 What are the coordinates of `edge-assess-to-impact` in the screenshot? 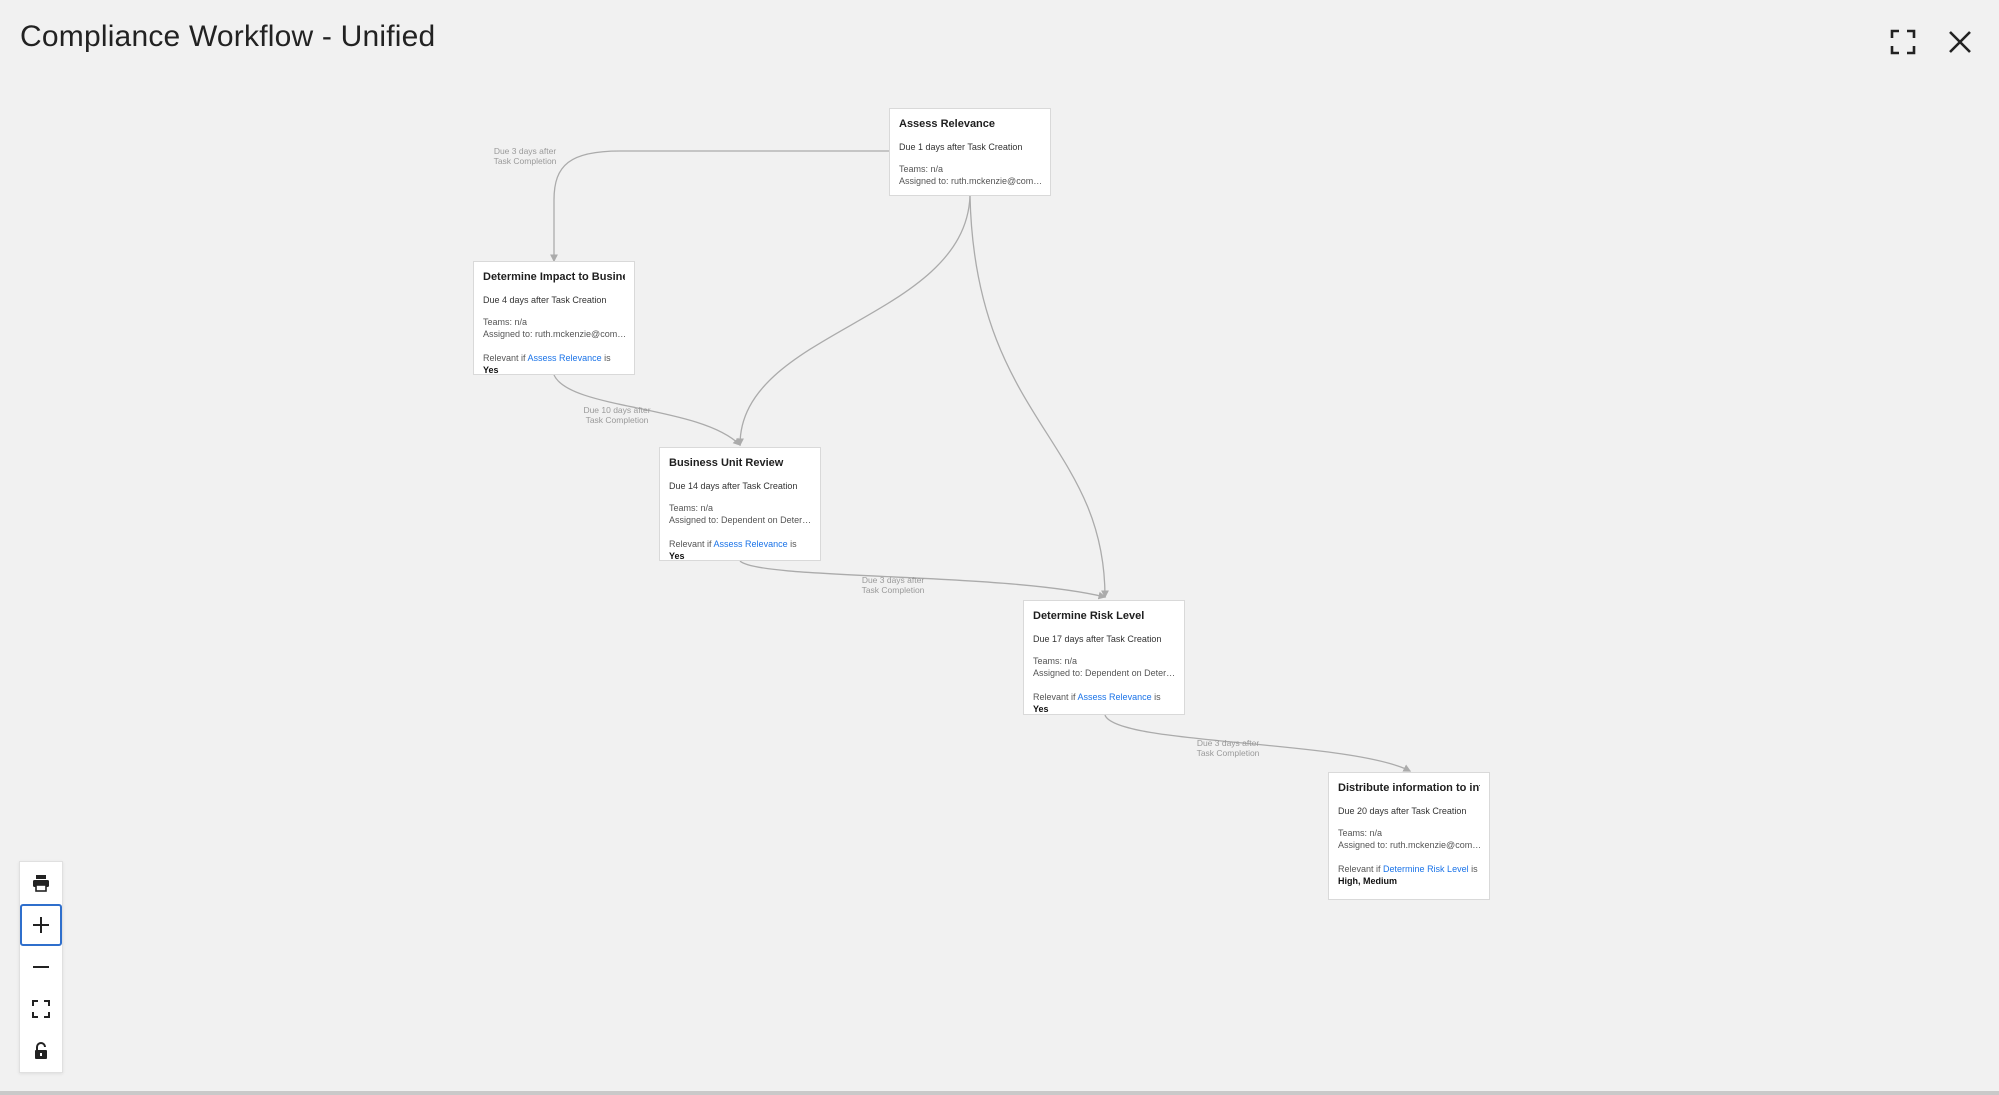 It's located at (719, 206).